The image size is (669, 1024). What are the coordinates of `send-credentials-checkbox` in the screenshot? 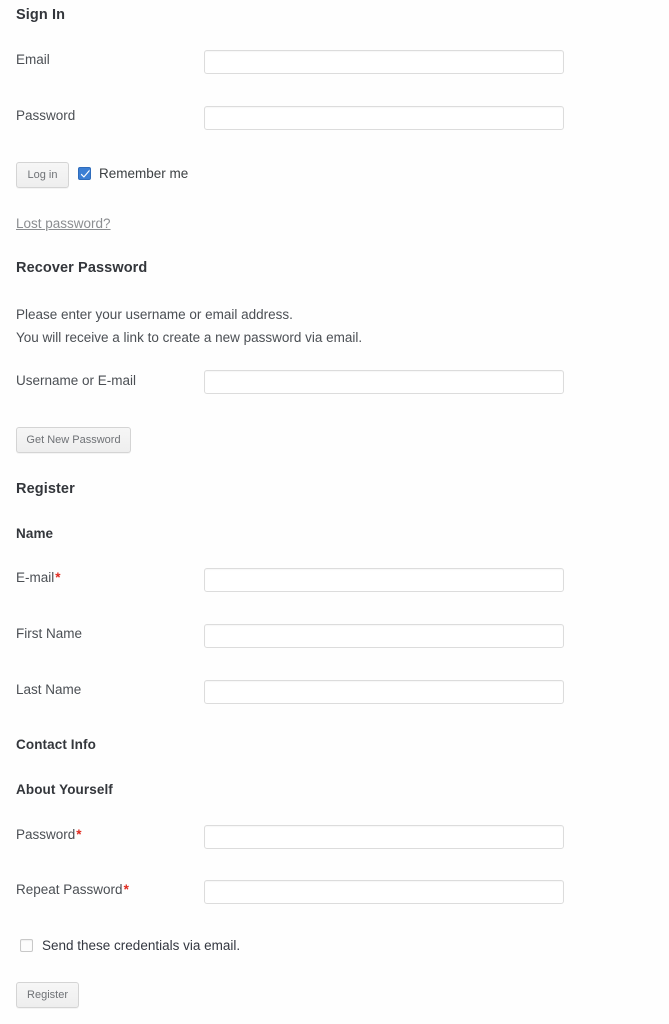 It's located at (26, 945).